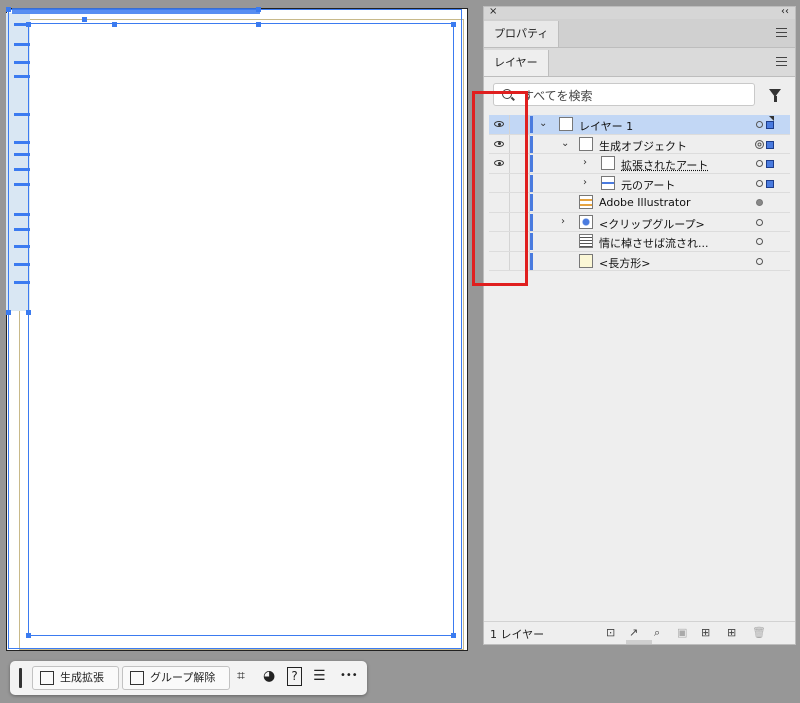  What do you see at coordinates (294, 676) in the screenshot?
I see `help-icon: ?` at bounding box center [294, 676].